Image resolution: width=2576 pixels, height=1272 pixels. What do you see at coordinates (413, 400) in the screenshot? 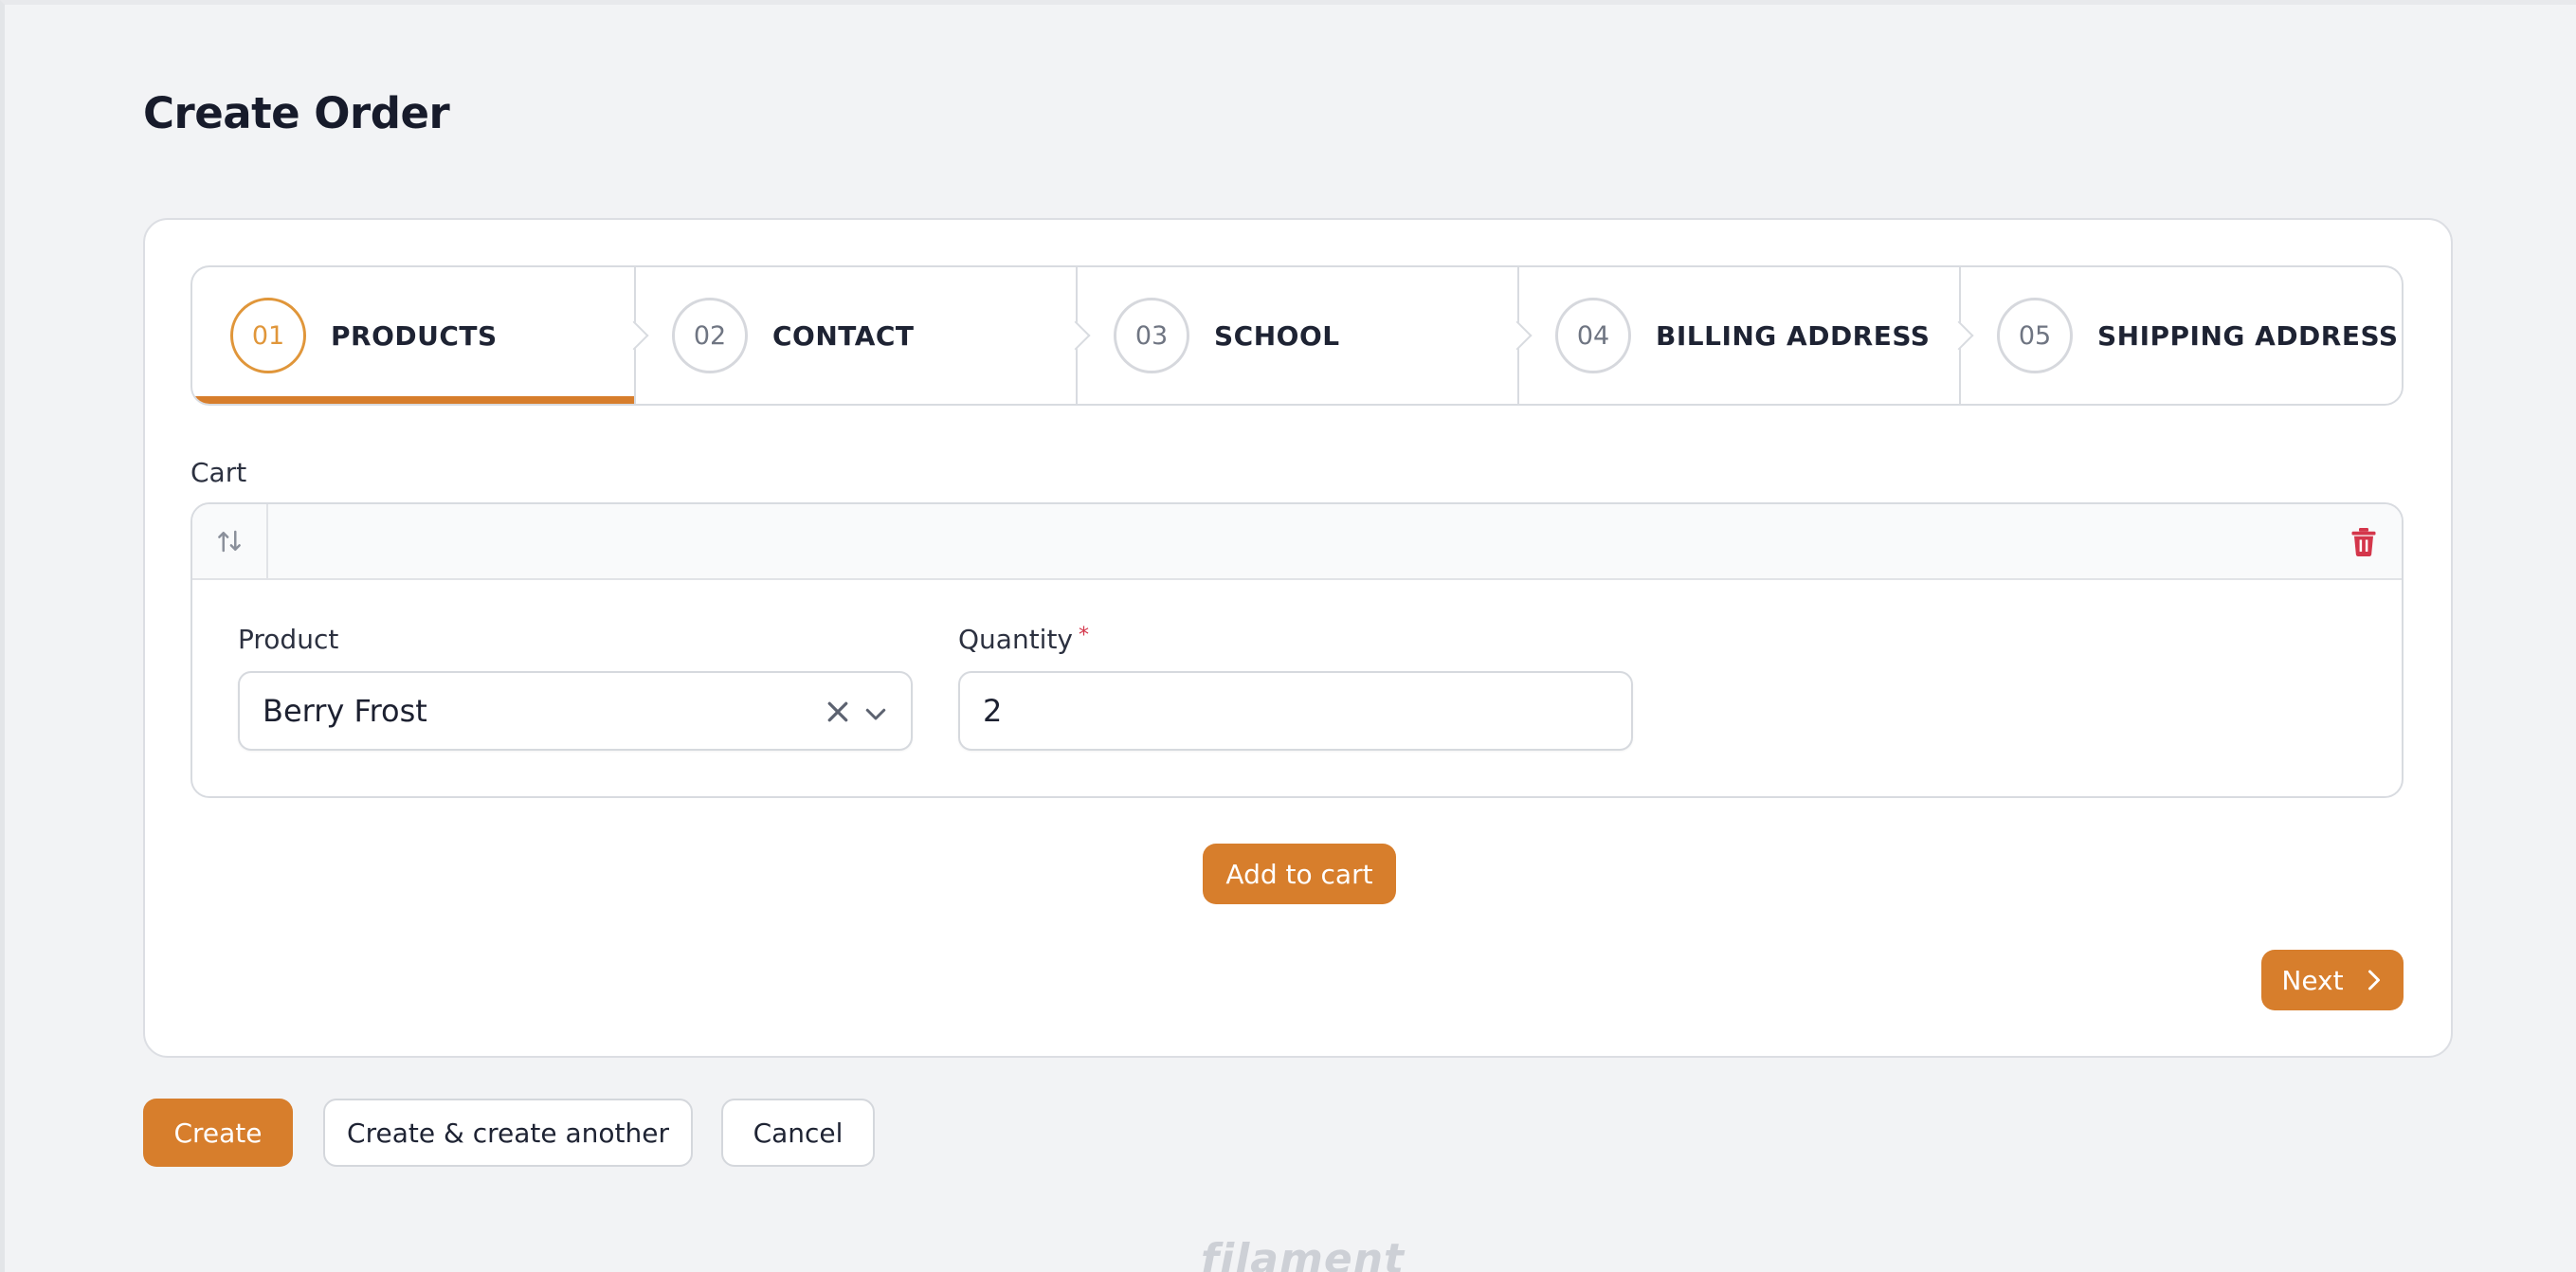
I see `active-step-indicator` at bounding box center [413, 400].